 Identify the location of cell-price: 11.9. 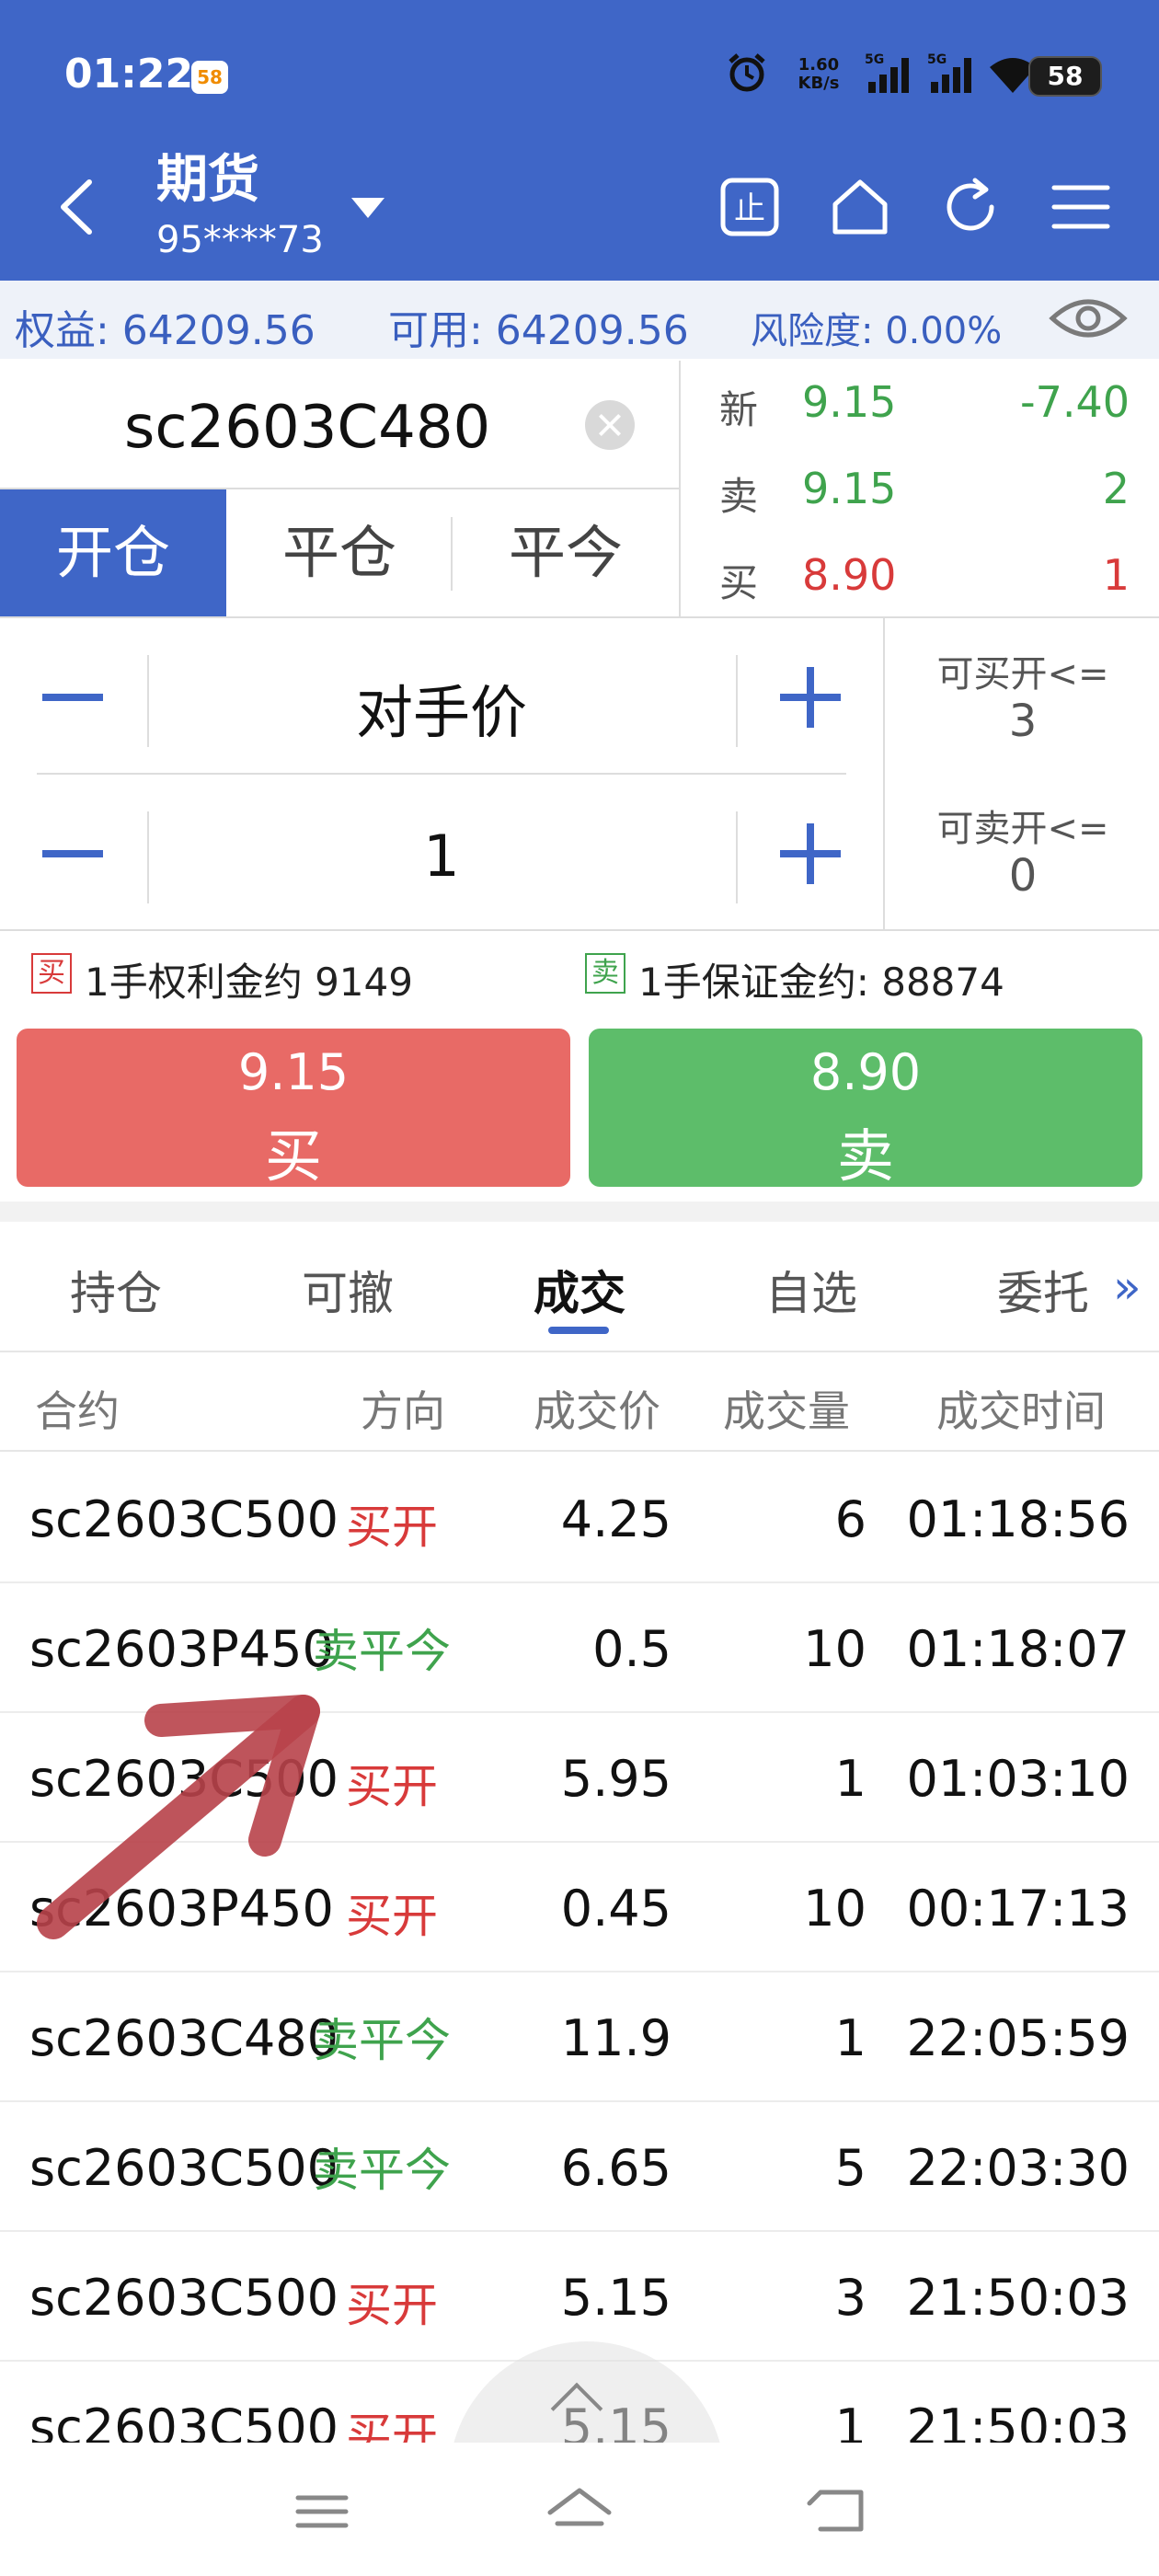
(615, 2038).